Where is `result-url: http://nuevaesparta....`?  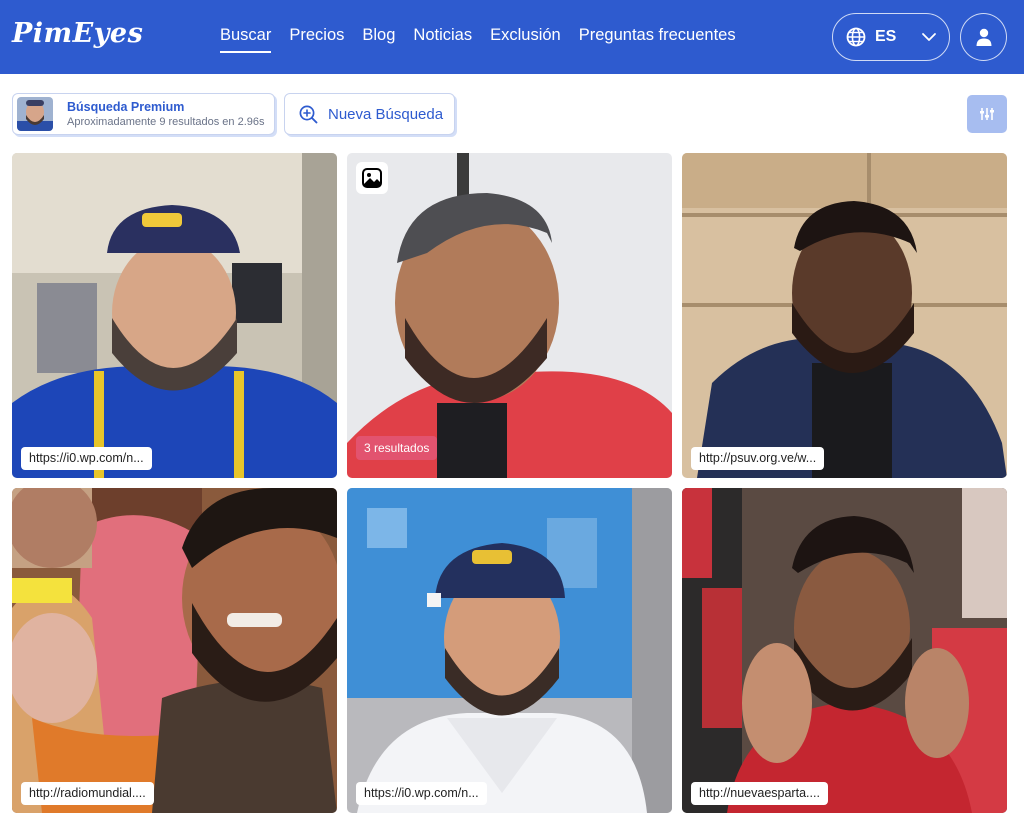 result-url: http://nuevaesparta.... is located at coordinates (759, 793).